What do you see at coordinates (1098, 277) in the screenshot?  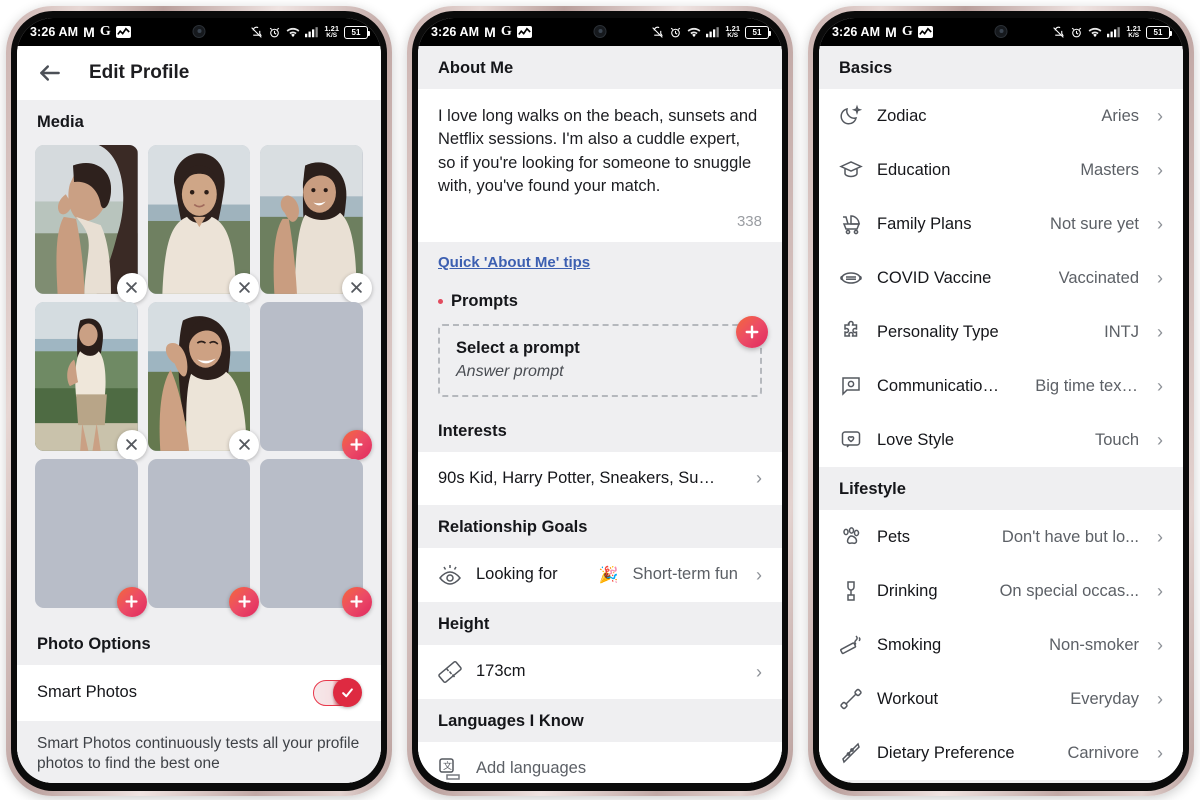 I see `covid-vaccine-value: Vaccinated` at bounding box center [1098, 277].